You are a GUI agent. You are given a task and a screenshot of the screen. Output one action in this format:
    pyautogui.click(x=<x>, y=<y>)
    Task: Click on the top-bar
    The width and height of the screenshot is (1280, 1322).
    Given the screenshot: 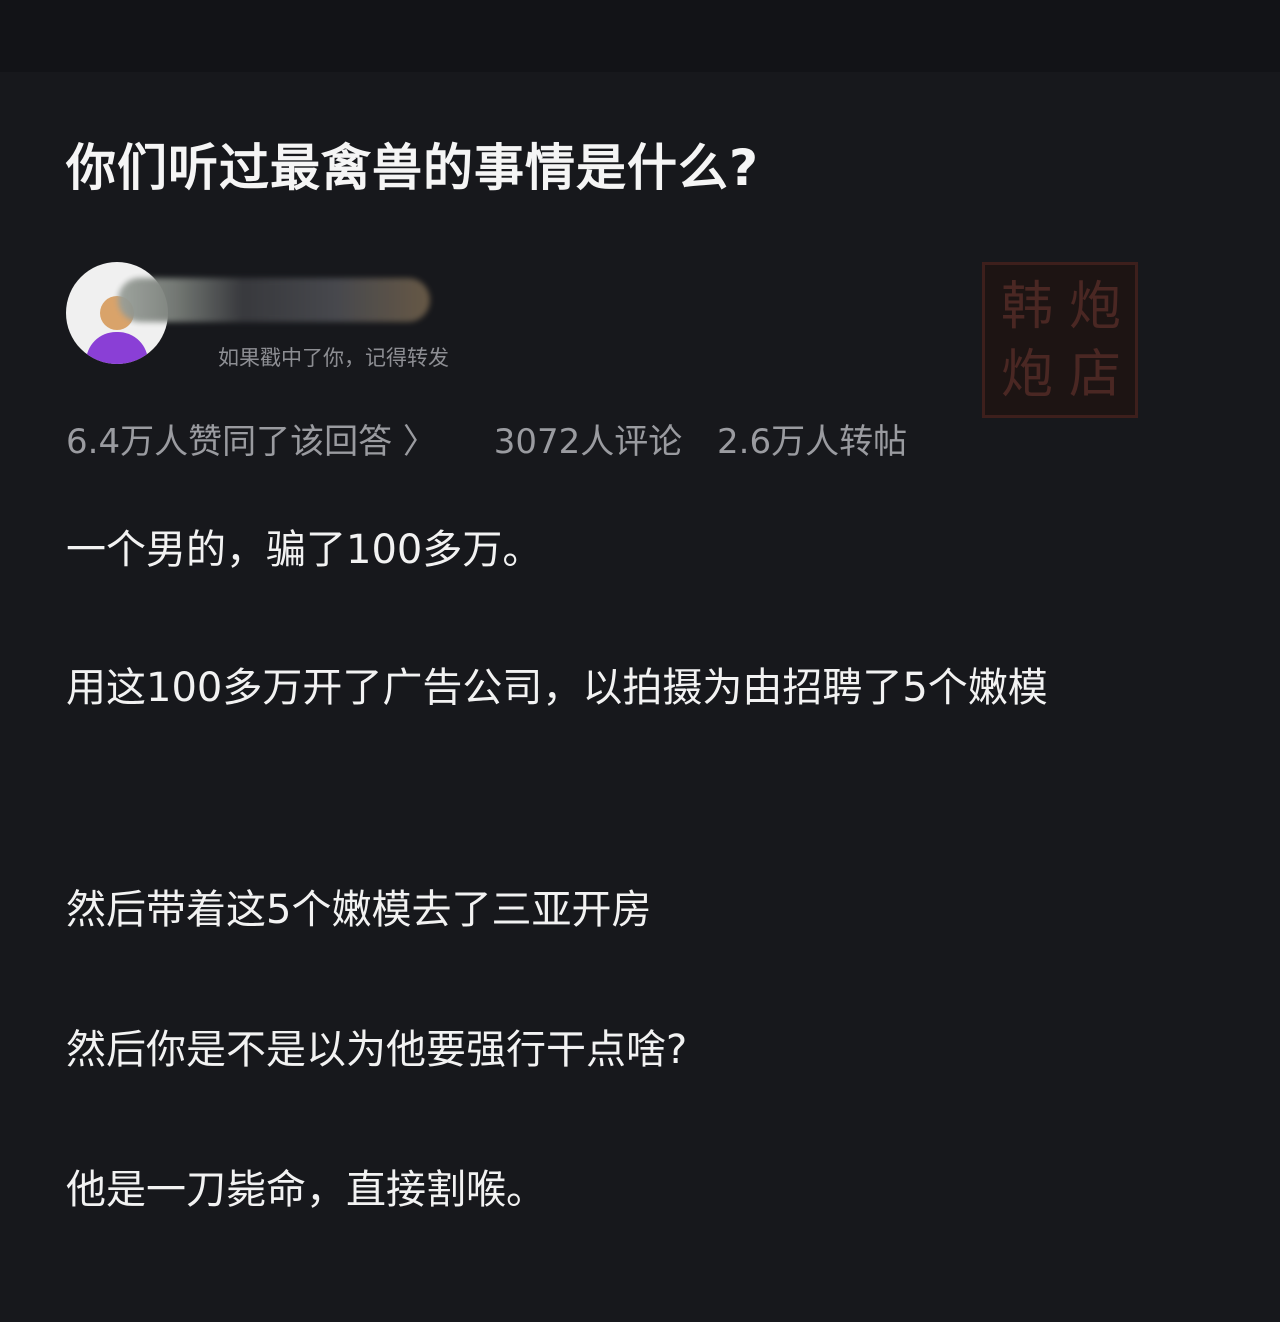 What is the action you would take?
    pyautogui.click(x=640, y=36)
    